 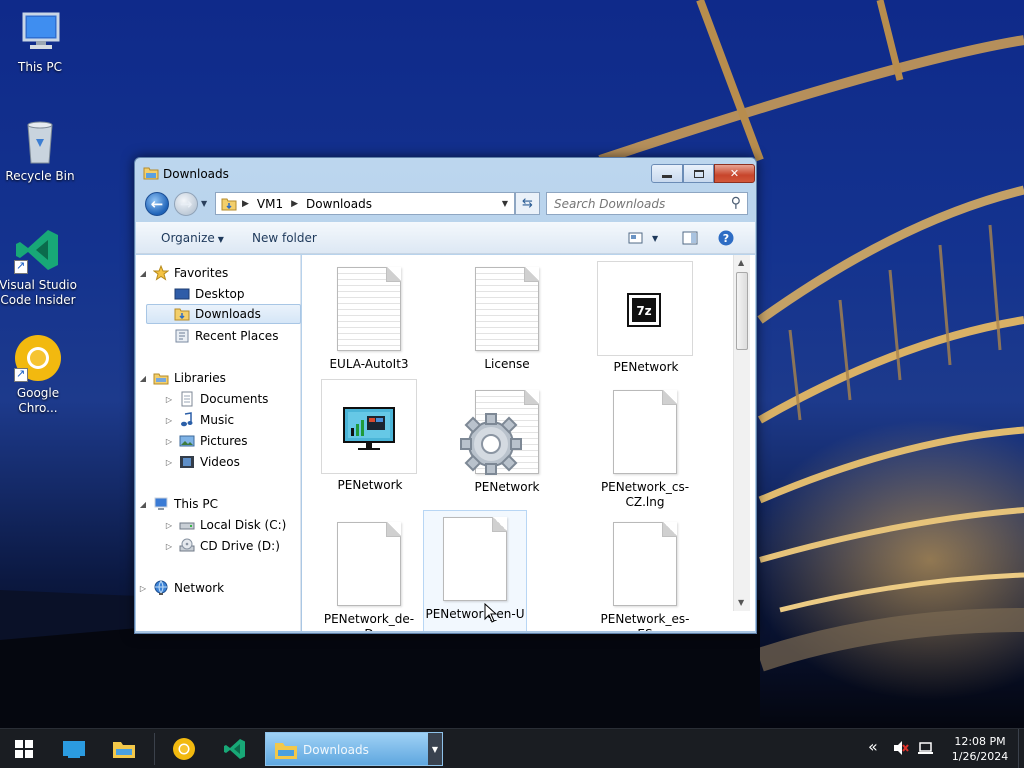 I want to click on maximize-button, so click(x=698, y=173).